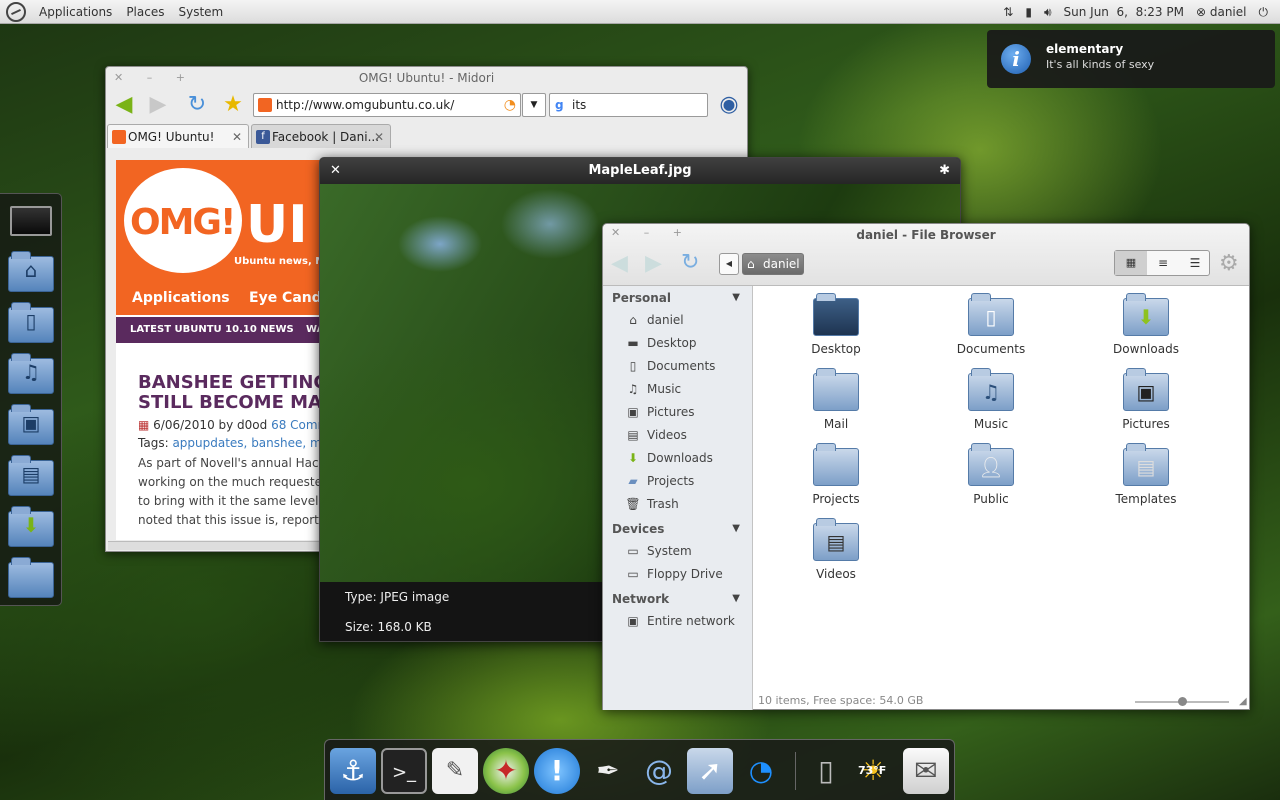  I want to click on shell-icon: @, so click(659, 771).